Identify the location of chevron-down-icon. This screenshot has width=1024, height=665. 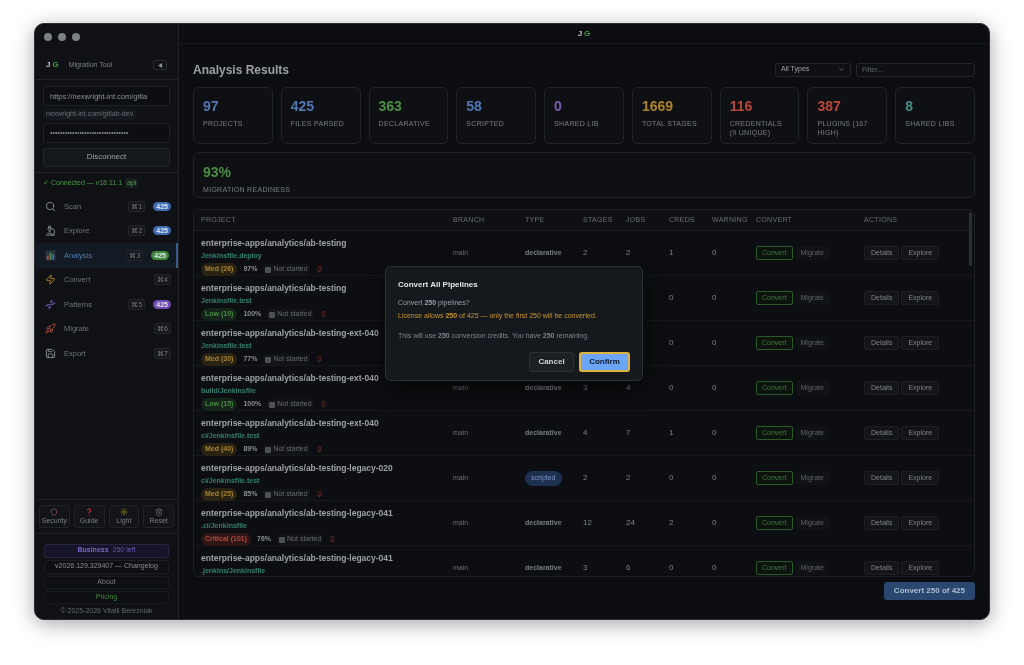
(841, 69).